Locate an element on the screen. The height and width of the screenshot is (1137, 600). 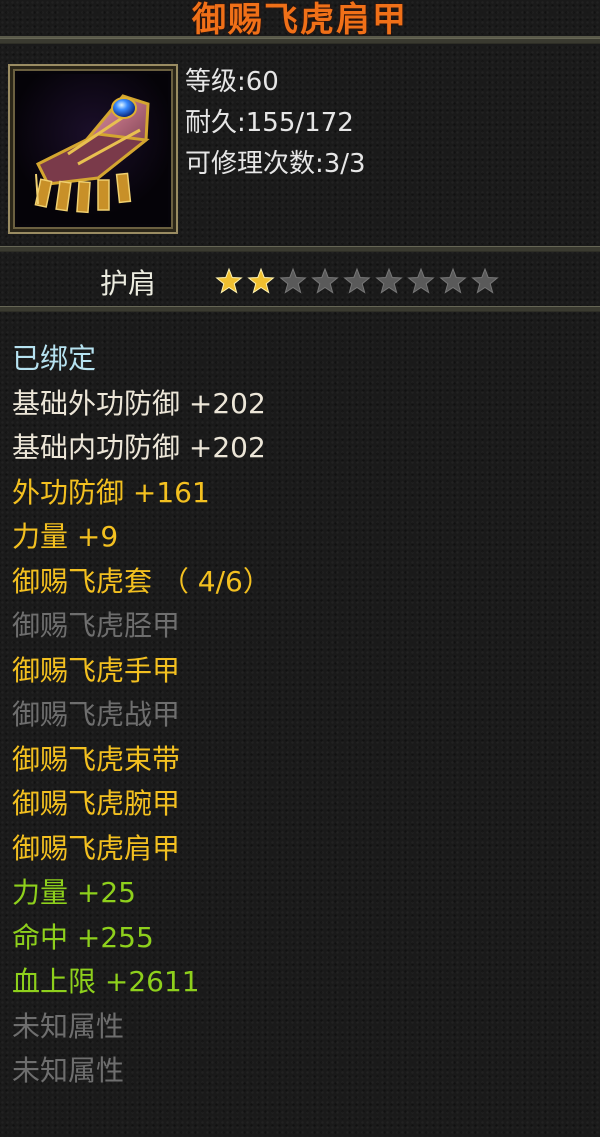
item-icon-frame is located at coordinates (93, 149).